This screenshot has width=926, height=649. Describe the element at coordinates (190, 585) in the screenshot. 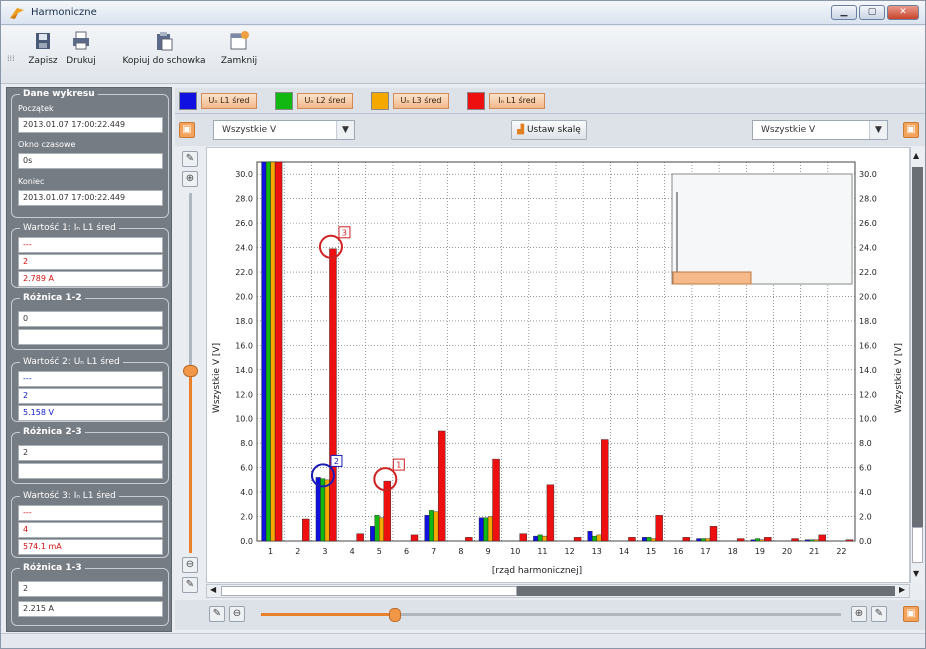

I see `edit-scale-bottom-icon: ✎` at that location.